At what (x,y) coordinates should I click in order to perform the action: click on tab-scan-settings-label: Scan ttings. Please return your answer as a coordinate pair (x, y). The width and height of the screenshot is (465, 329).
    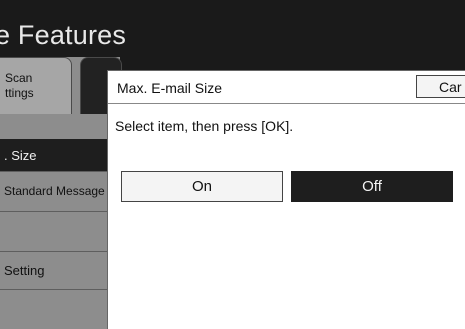
    Looking at the image, I should click on (19, 85).